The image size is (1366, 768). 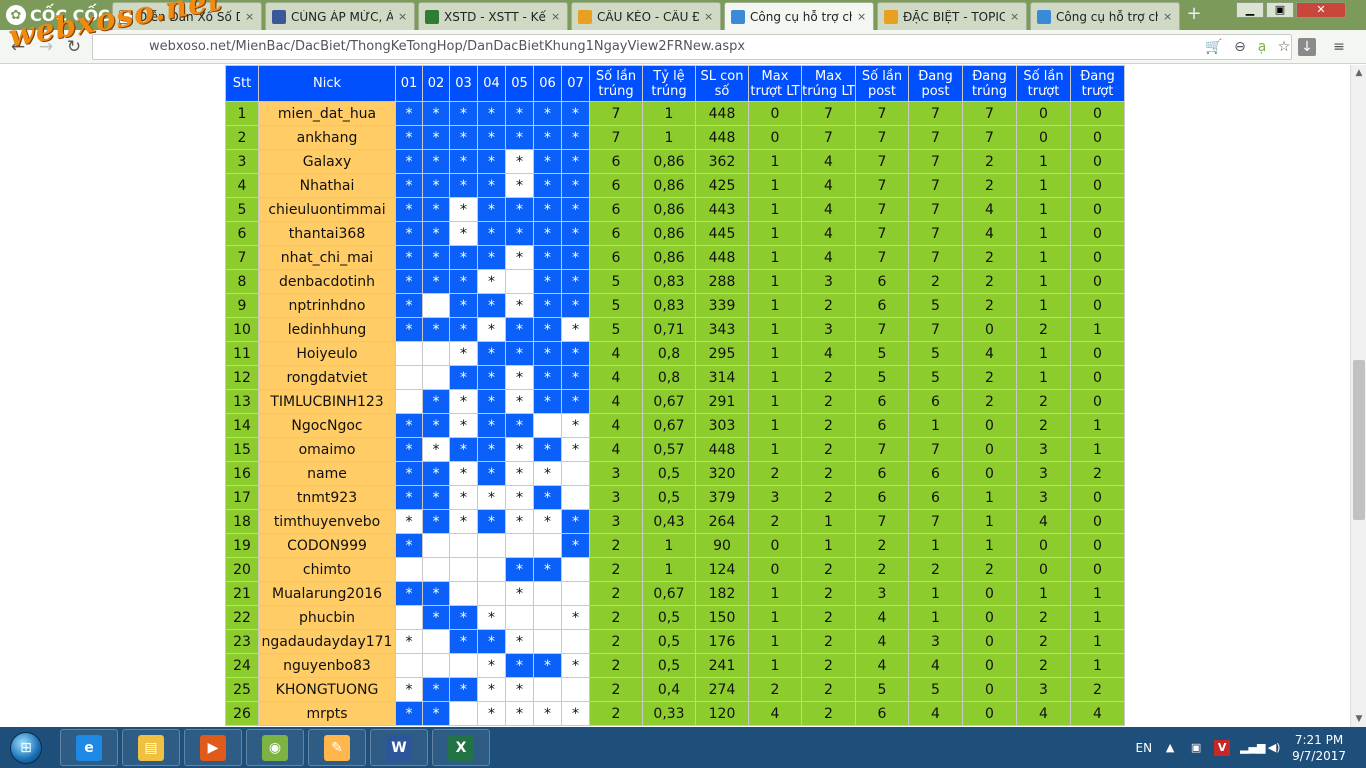 What do you see at coordinates (1339, 47) in the screenshot?
I see `menu-icon: ≡` at bounding box center [1339, 47].